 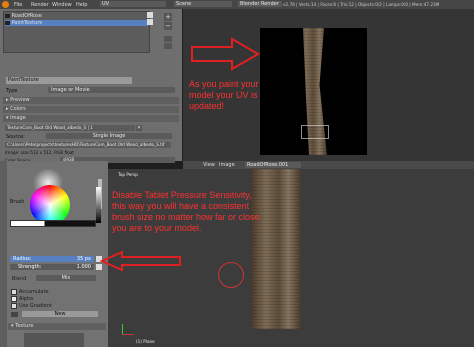 What do you see at coordinates (3, 254) in the screenshot?
I see `tool-tabs` at bounding box center [3, 254].